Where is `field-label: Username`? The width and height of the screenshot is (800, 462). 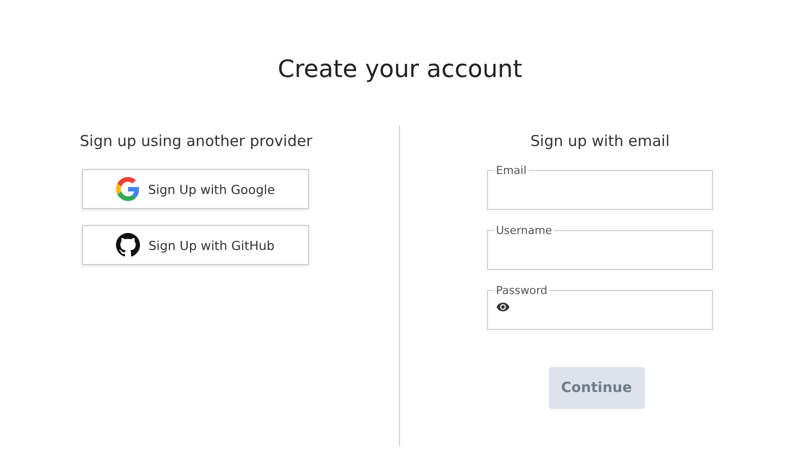
field-label: Username is located at coordinates (524, 230).